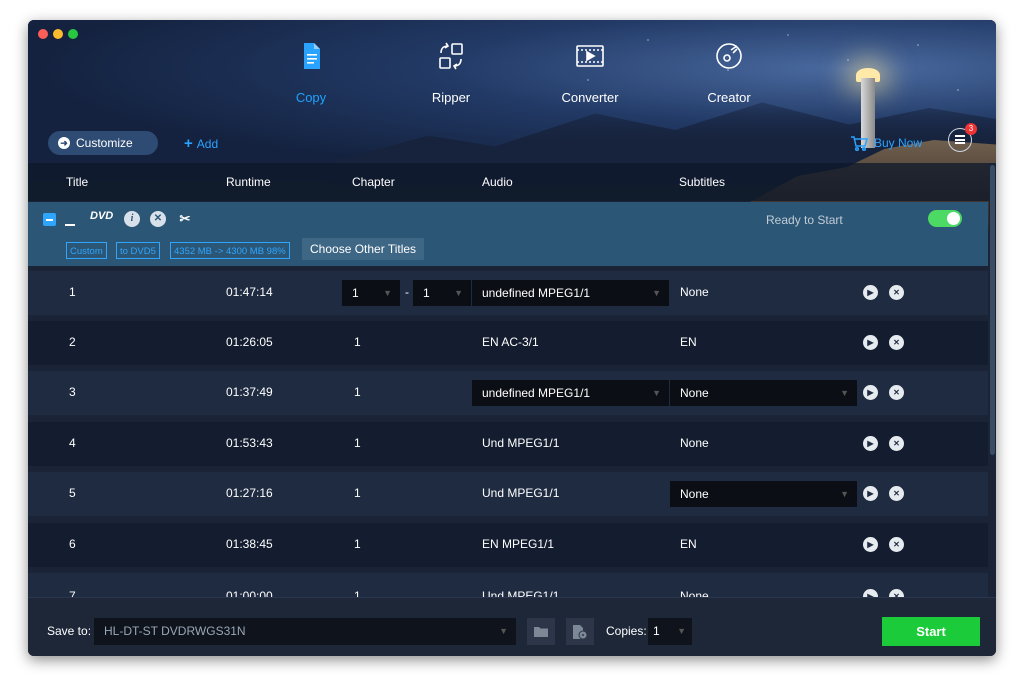  Describe the element at coordinates (371, 293) in the screenshot. I see `chapter-from-select: 1 ▼` at that location.